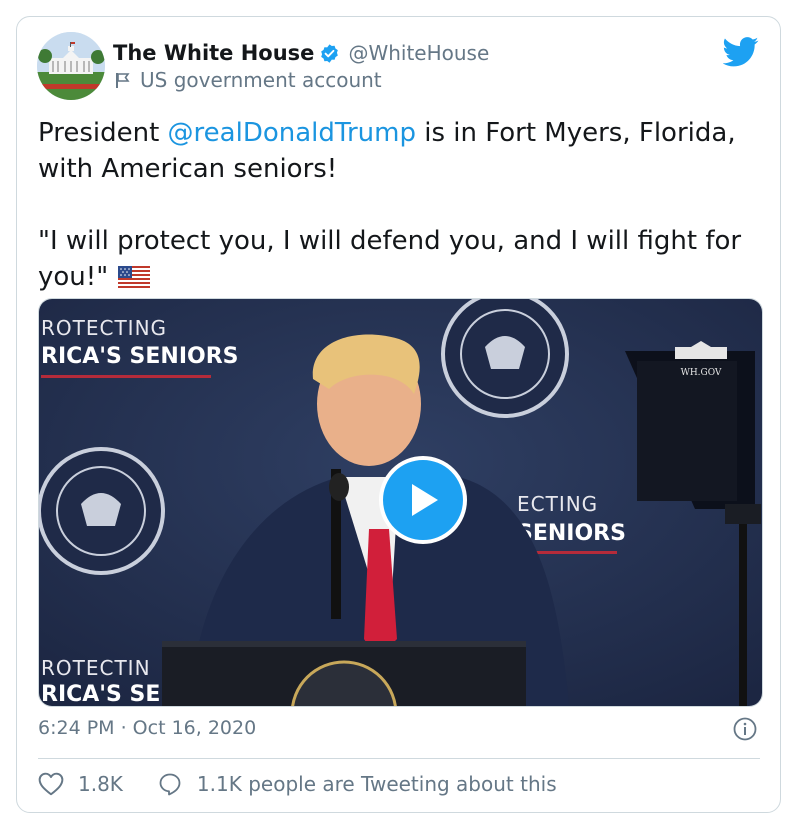 Image resolution: width=799 pixels, height=833 pixels. I want to click on account-name-row: The White House @WhiteHouse, so click(301, 53).